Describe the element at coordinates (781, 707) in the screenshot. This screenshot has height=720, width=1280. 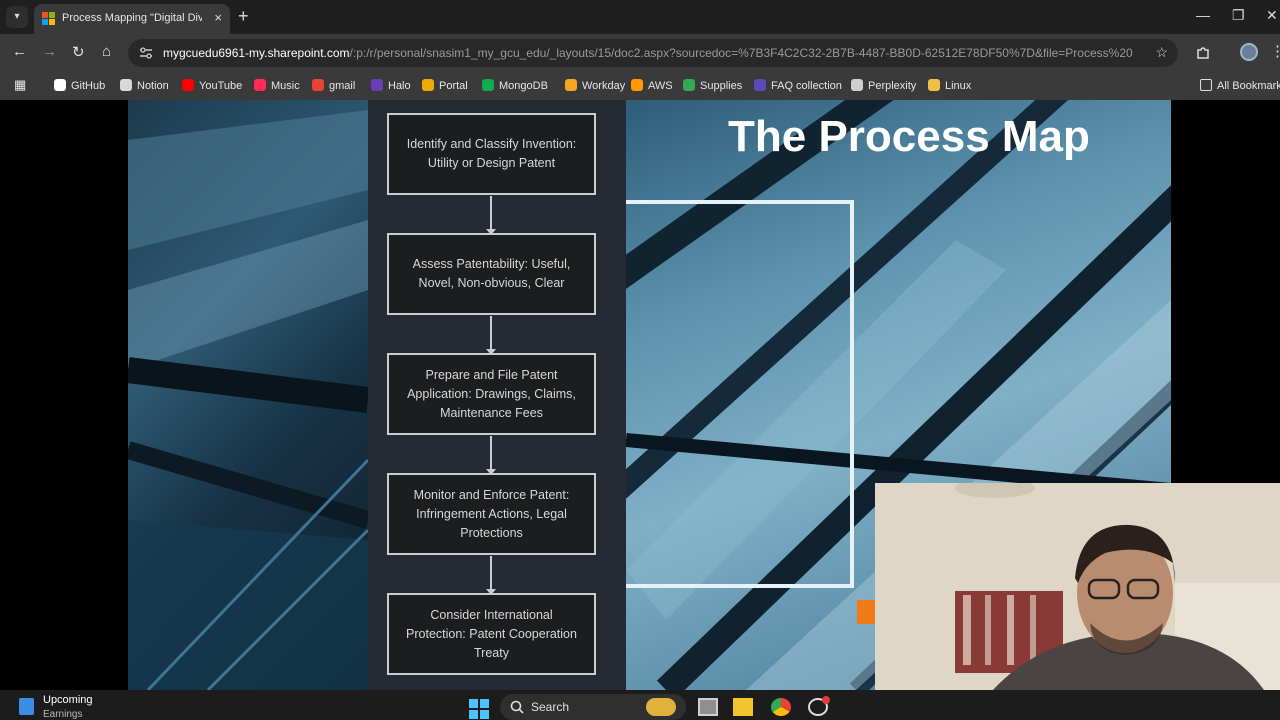
I see `chrome-icon` at that location.